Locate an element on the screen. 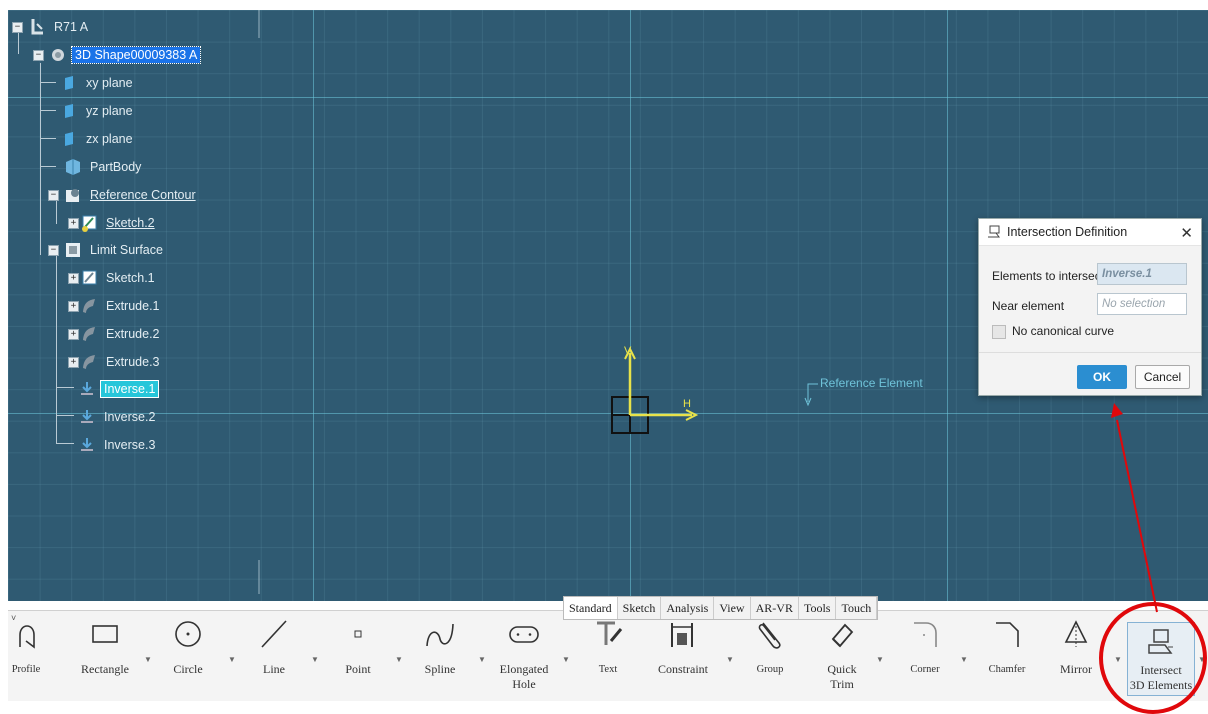 This screenshot has width=1208, height=714. elongated-hole-button: Elongated Hole is located at coordinates (524, 656).